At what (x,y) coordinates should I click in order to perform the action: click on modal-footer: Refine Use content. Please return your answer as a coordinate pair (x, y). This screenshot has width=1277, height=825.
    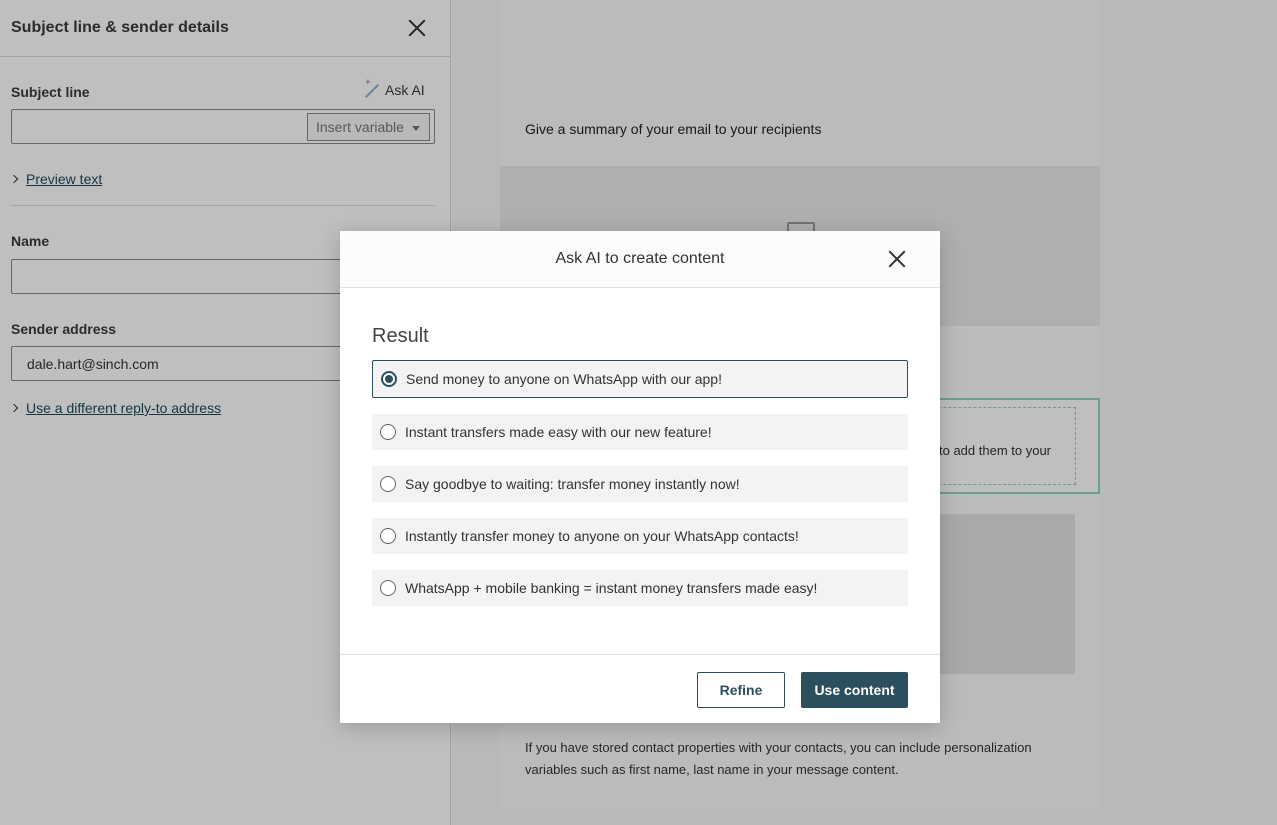
    Looking at the image, I should click on (640, 688).